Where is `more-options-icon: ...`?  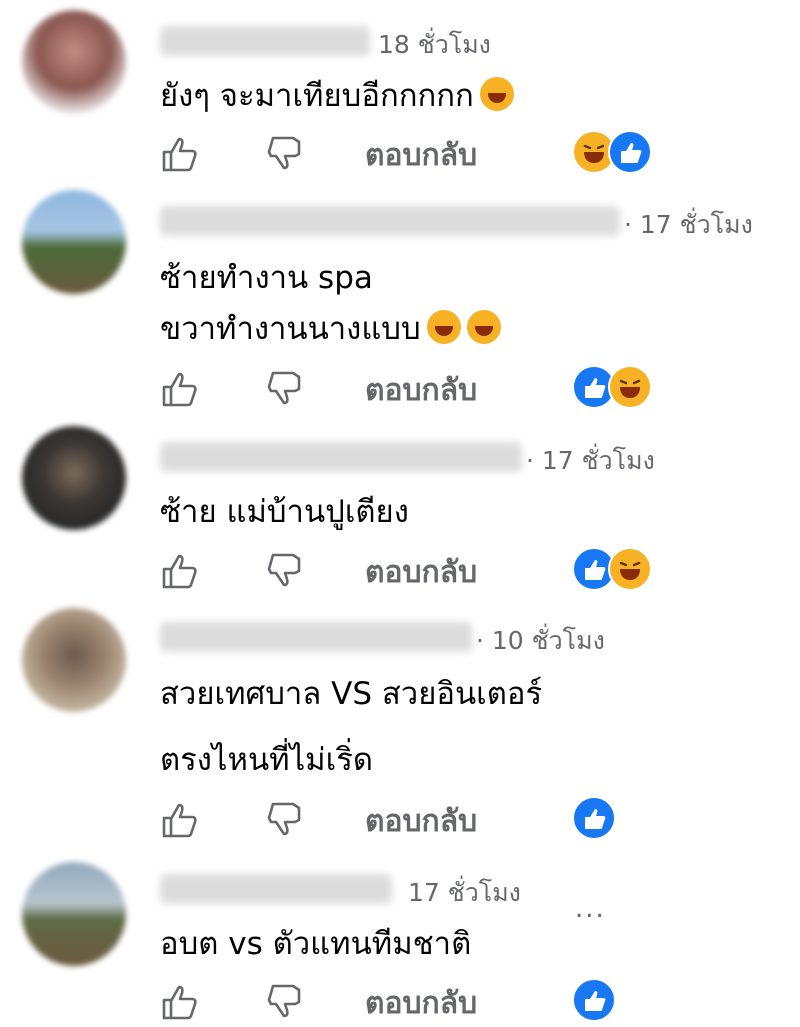 more-options-icon: ... is located at coordinates (590, 909).